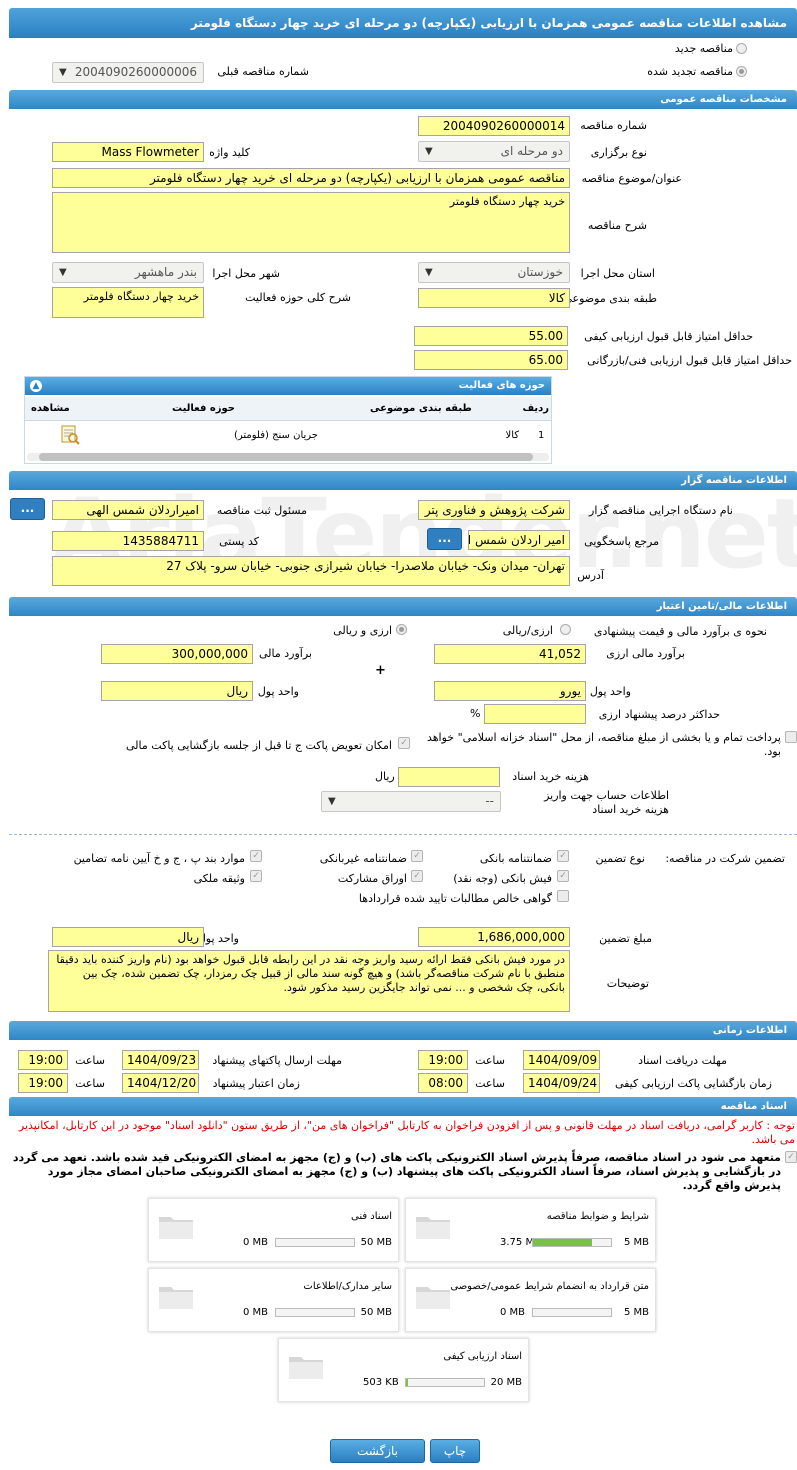 Image resolution: width=797 pixels, height=1470 pixels. What do you see at coordinates (494, 126) in the screenshot?
I see `tender-number-field: 2004090260000014` at bounding box center [494, 126].